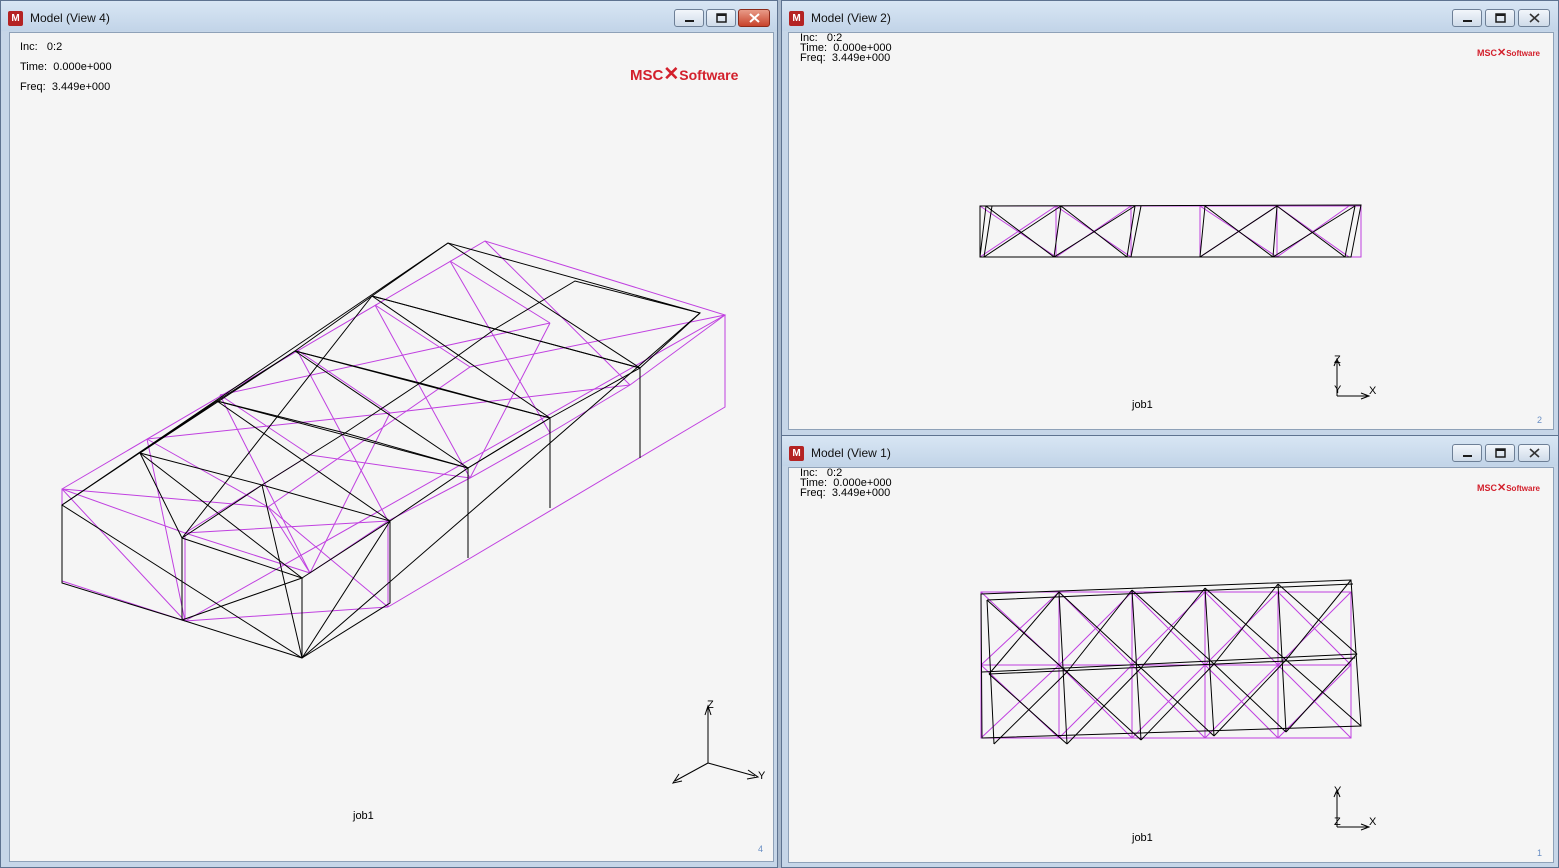 The width and height of the screenshot is (1559, 868). I want to click on view-number: 4, so click(761, 849).